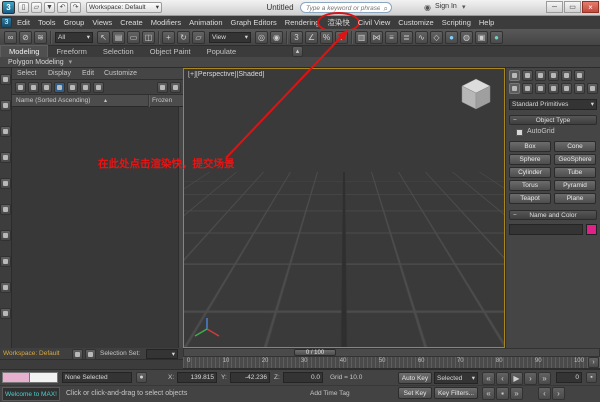  I want to click on render-production-icon: ●, so click(496, 37).